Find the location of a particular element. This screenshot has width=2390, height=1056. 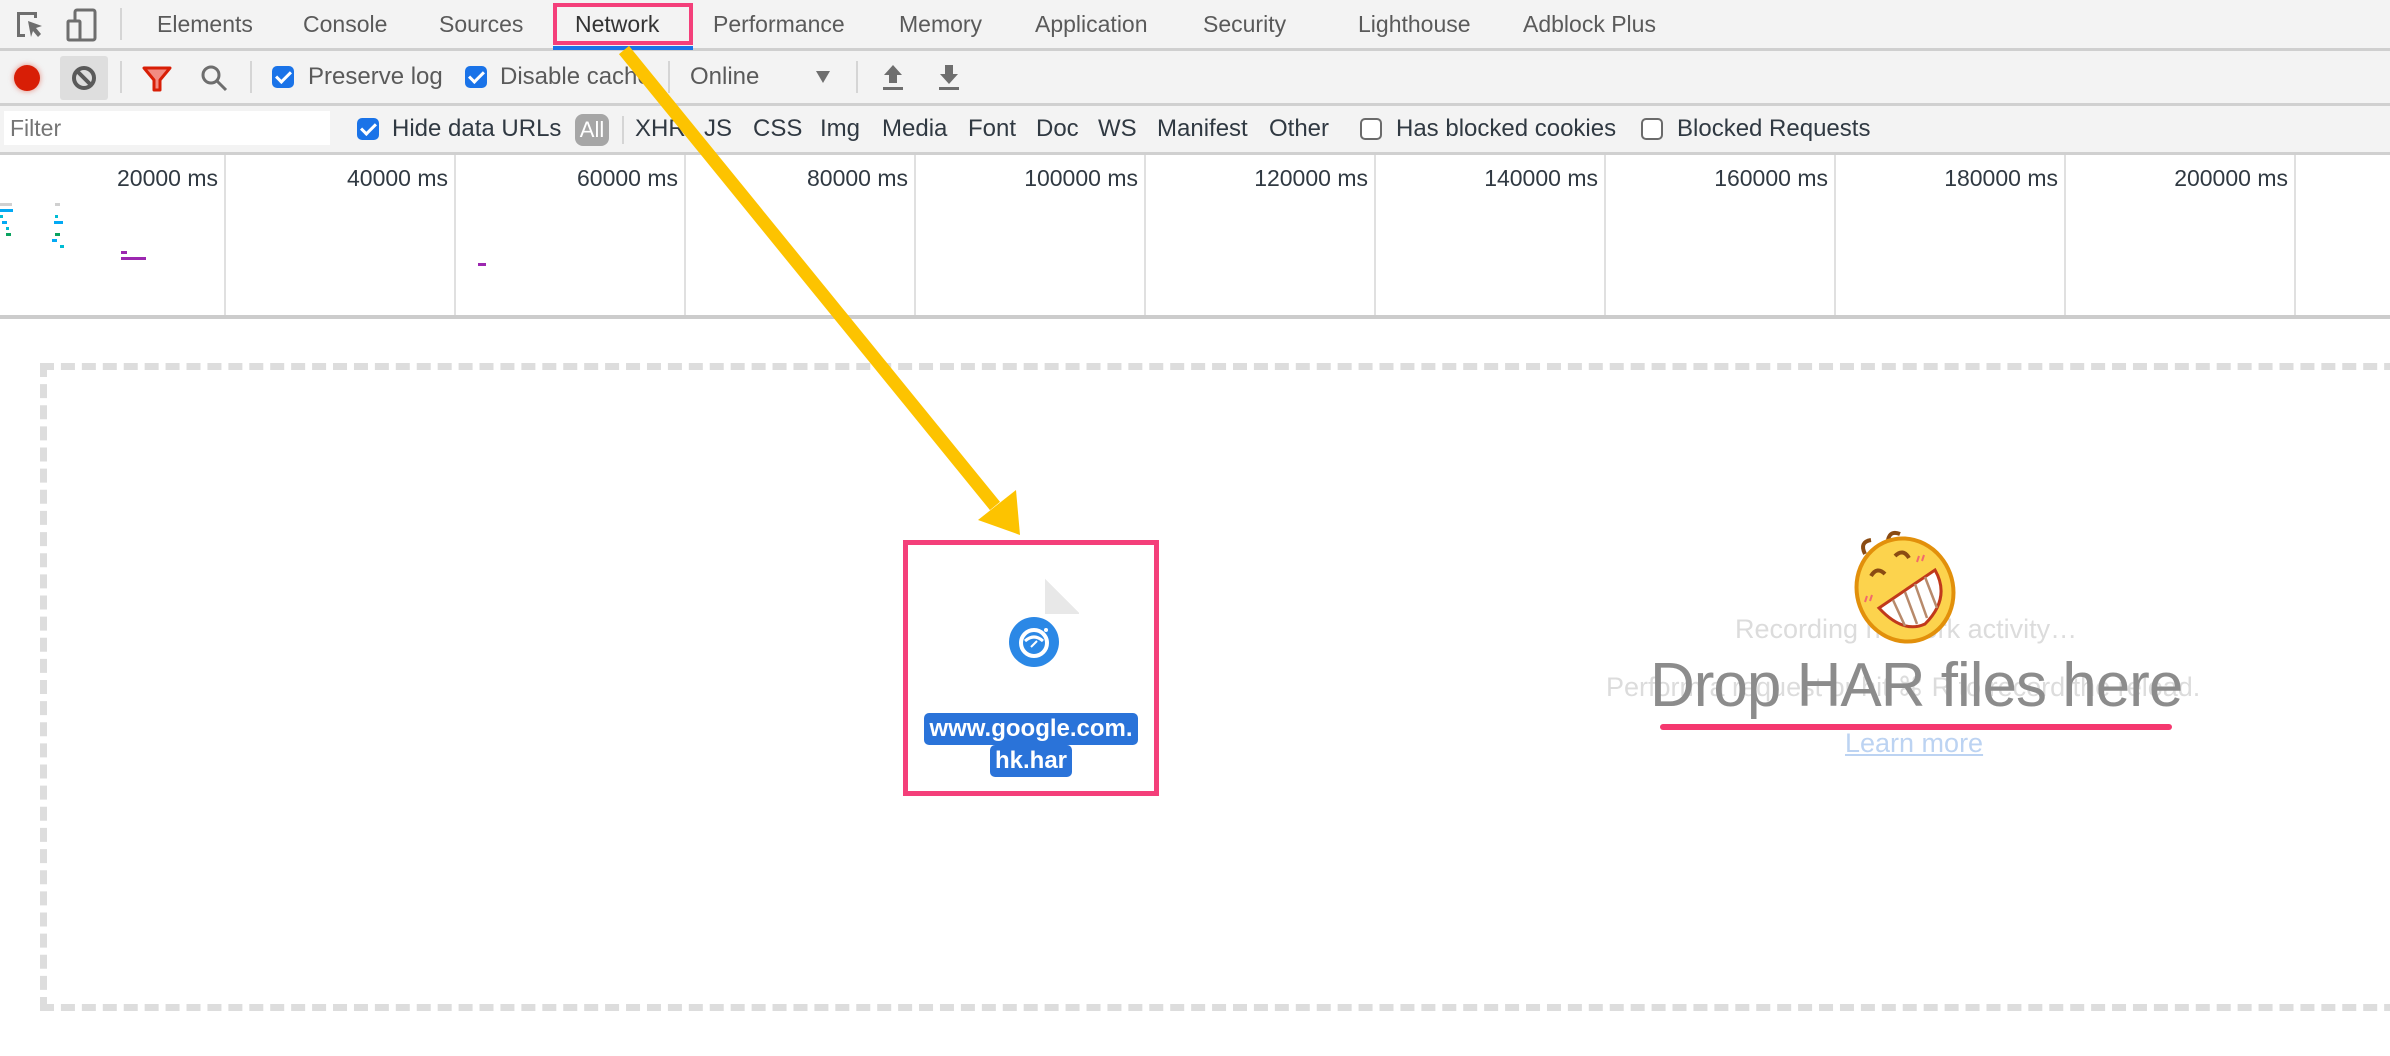

record-button is located at coordinates (27, 78).